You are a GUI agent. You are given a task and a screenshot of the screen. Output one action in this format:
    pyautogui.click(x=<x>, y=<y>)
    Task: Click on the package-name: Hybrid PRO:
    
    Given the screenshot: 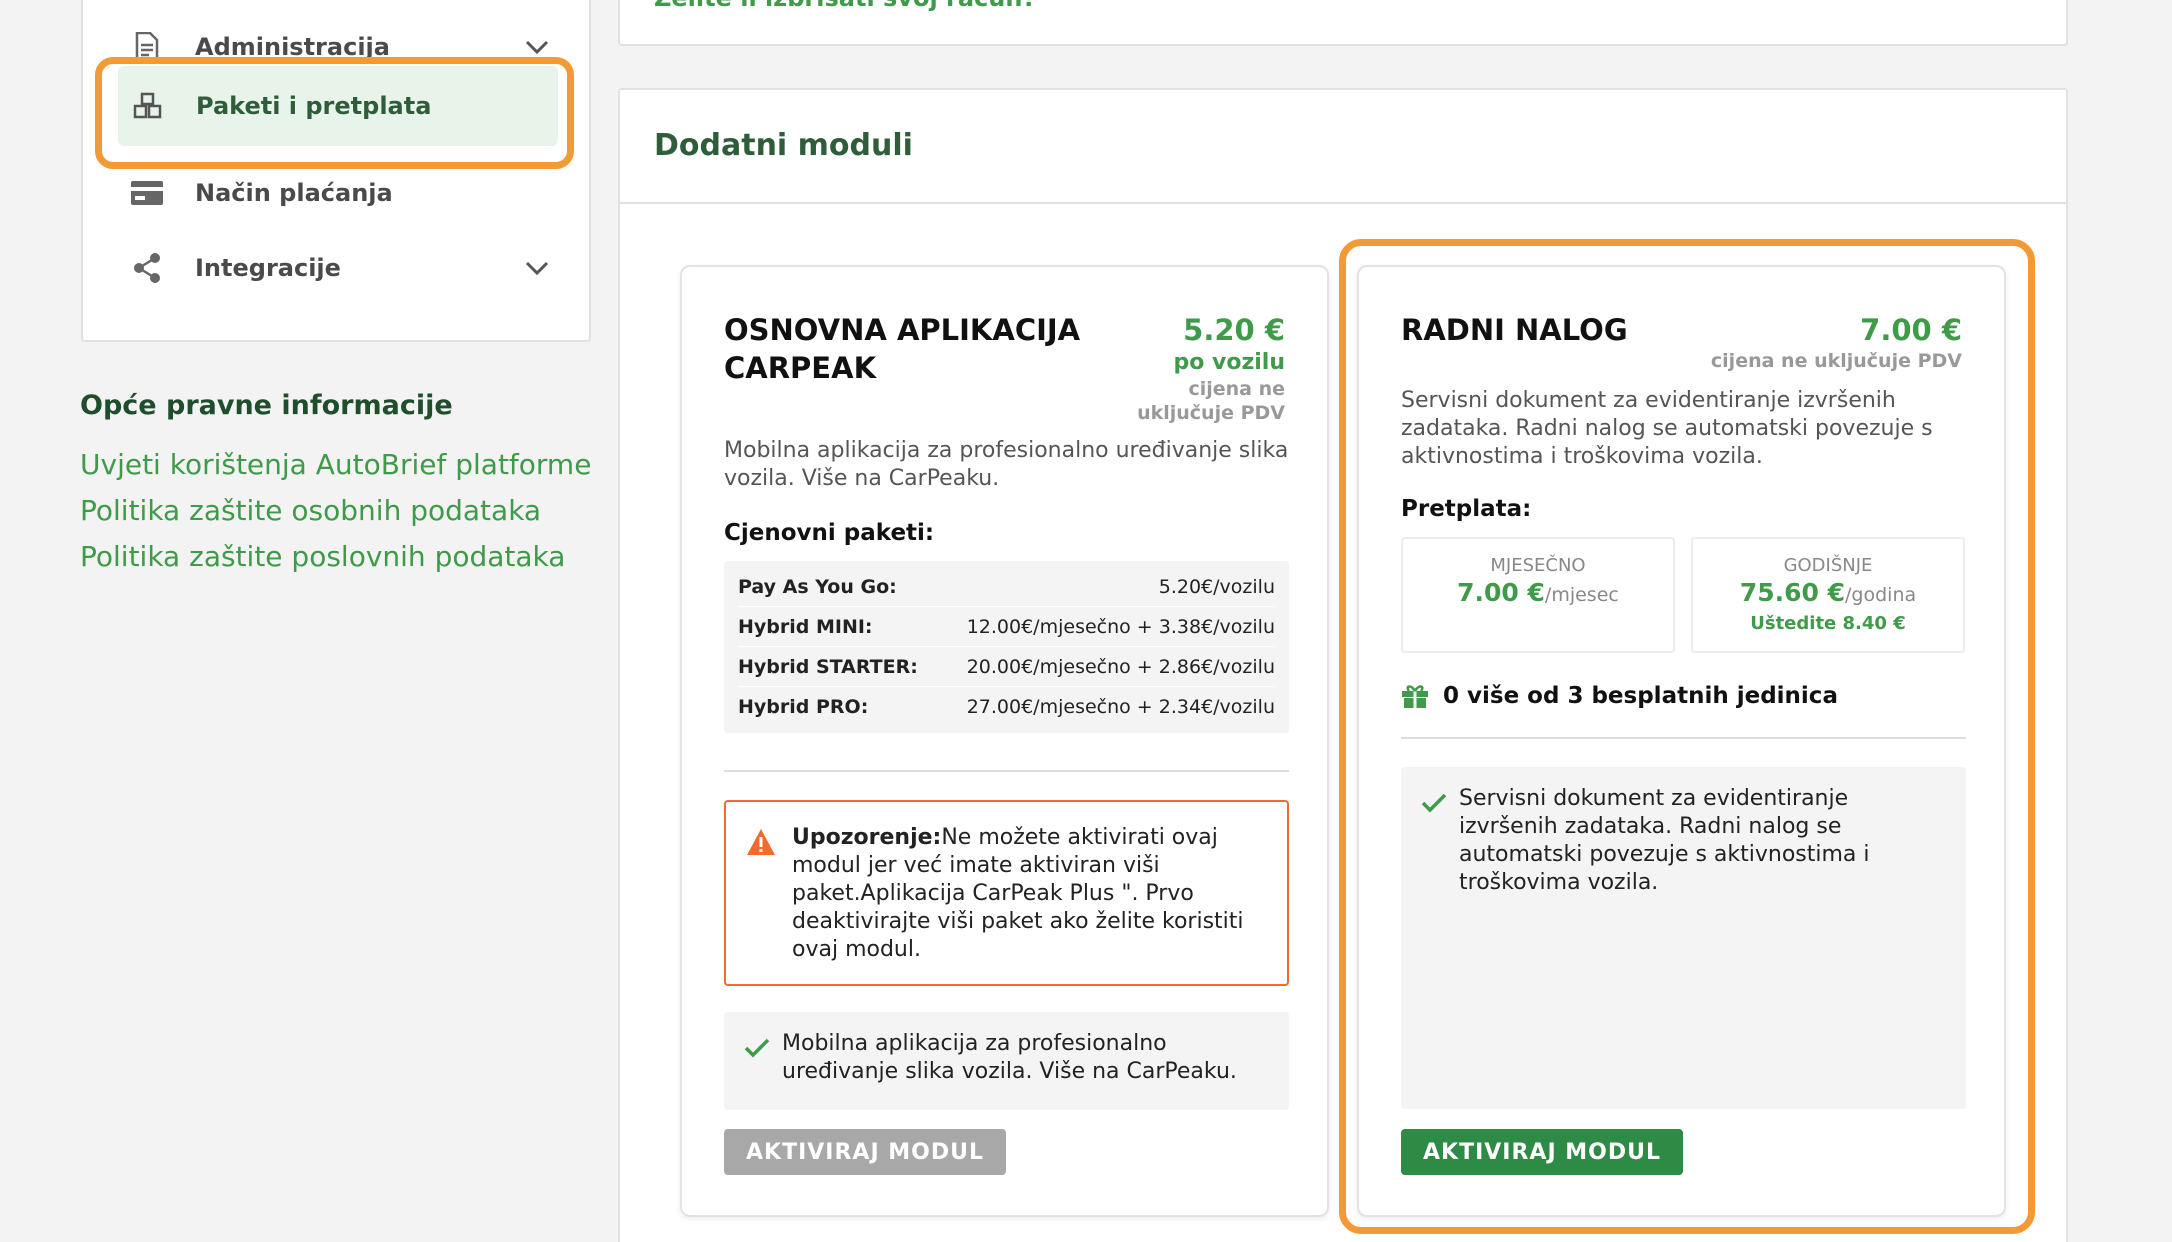 What is the action you would take?
    pyautogui.click(x=803, y=707)
    